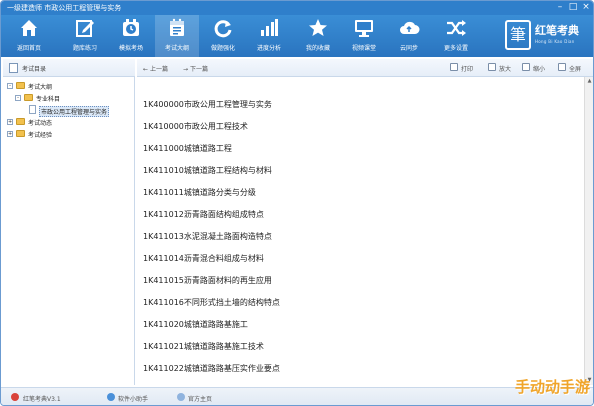 The height and width of the screenshot is (406, 594). What do you see at coordinates (207, 237) in the screenshot?
I see `list-item: 1K411013水泥混凝土路面构造特点` at bounding box center [207, 237].